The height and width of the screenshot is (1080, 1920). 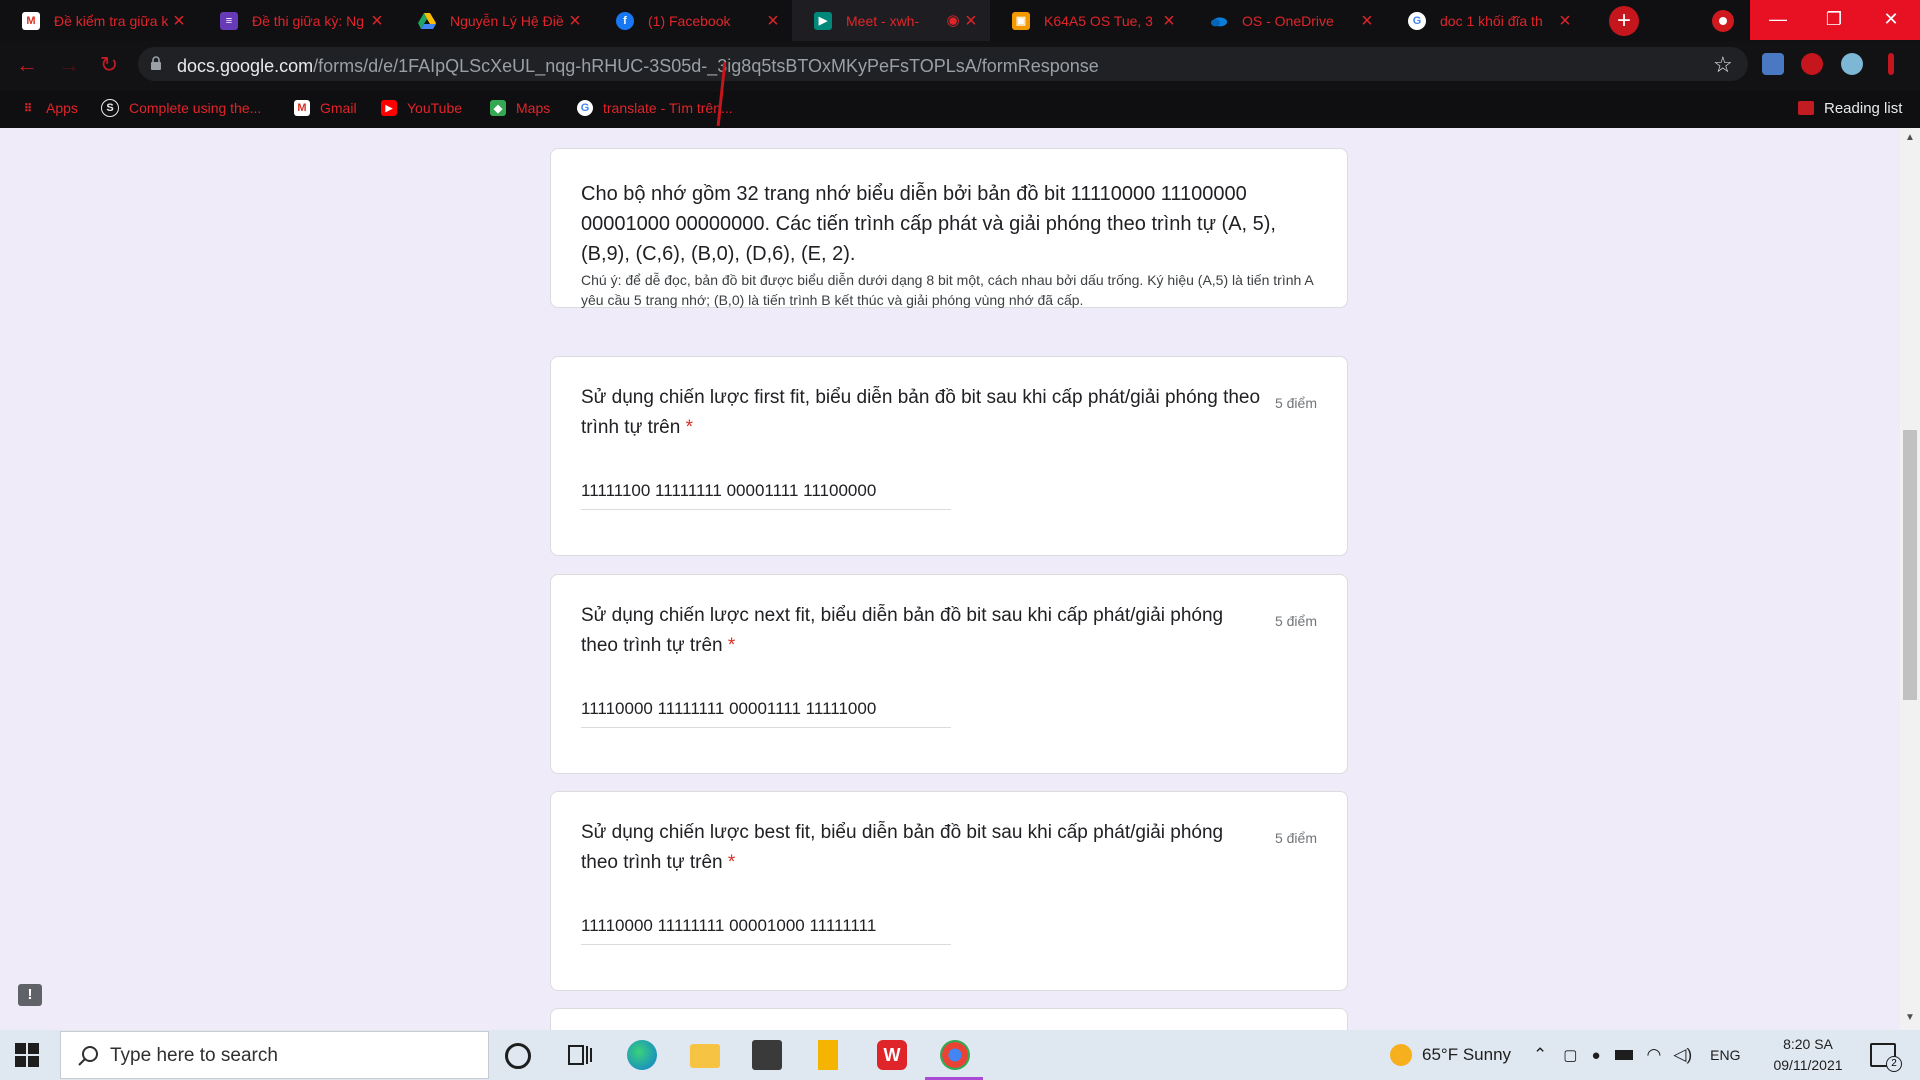 I want to click on s-logo-icon: S, so click(x=110, y=108).